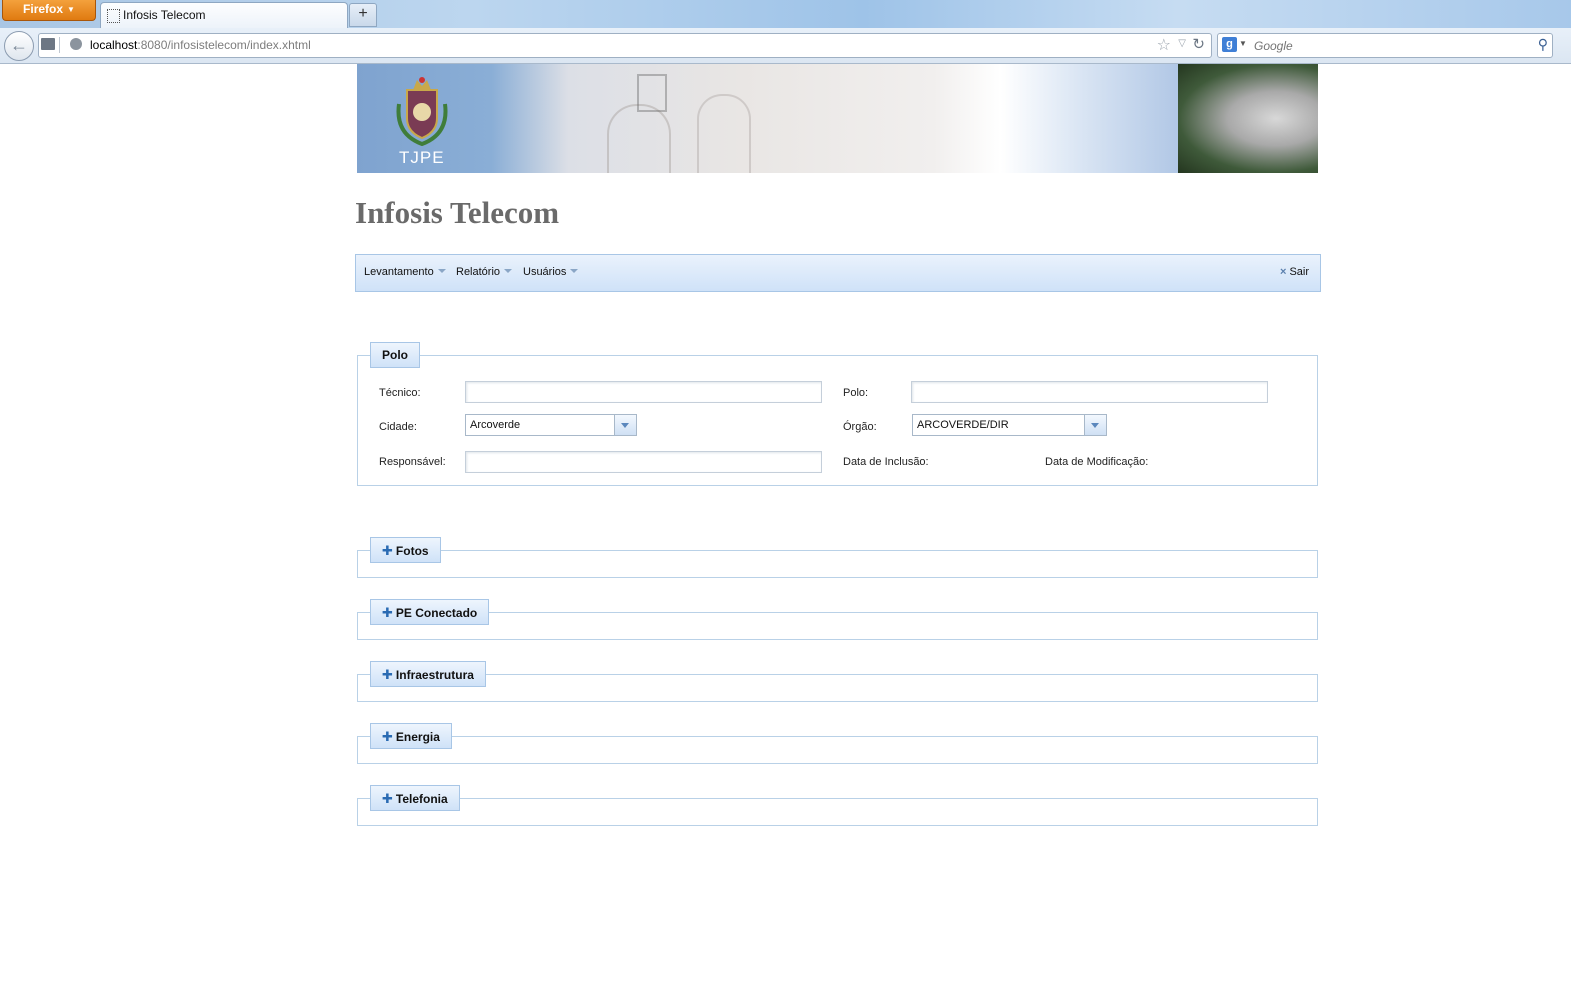 The height and width of the screenshot is (1008, 1571). I want to click on menu-relatorio: Relatório, so click(484, 272).